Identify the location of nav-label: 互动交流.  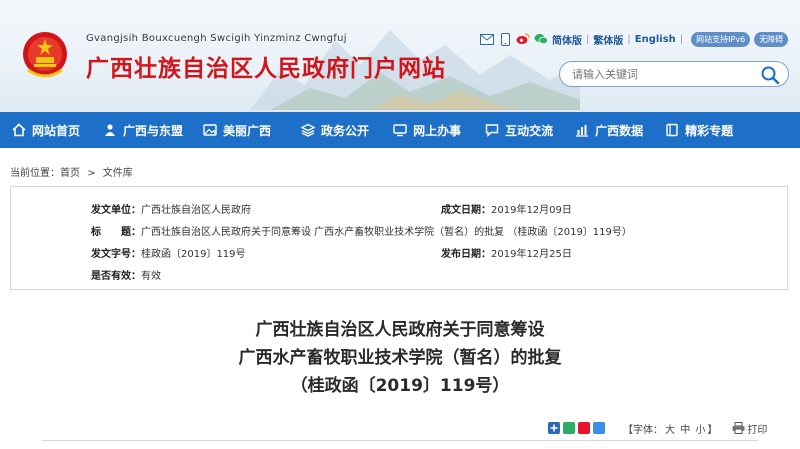
(529, 130).